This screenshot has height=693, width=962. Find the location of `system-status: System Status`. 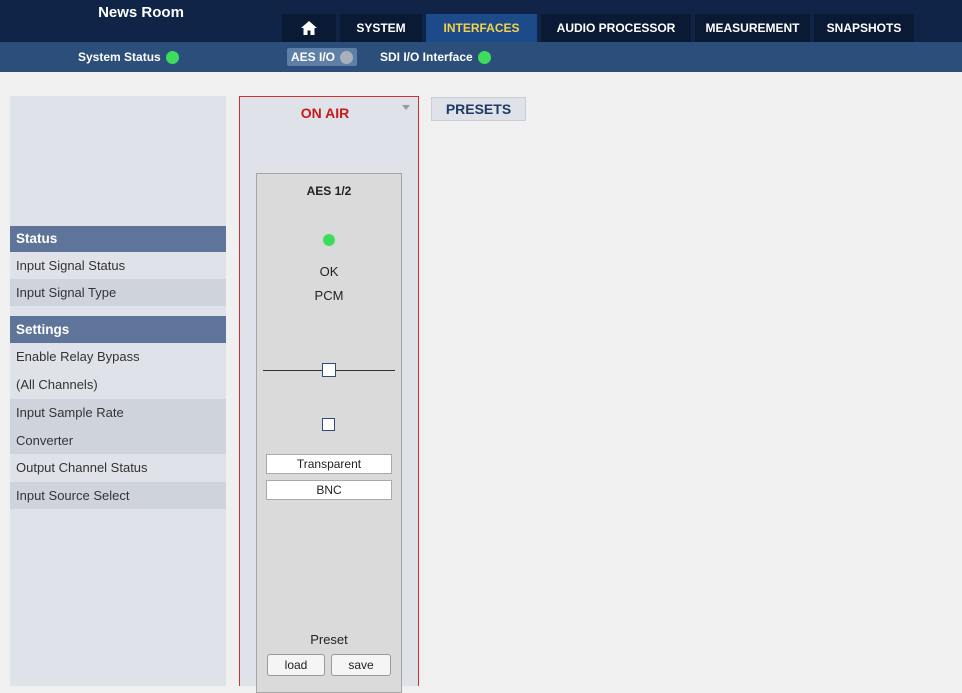

system-status: System Status is located at coordinates (128, 57).